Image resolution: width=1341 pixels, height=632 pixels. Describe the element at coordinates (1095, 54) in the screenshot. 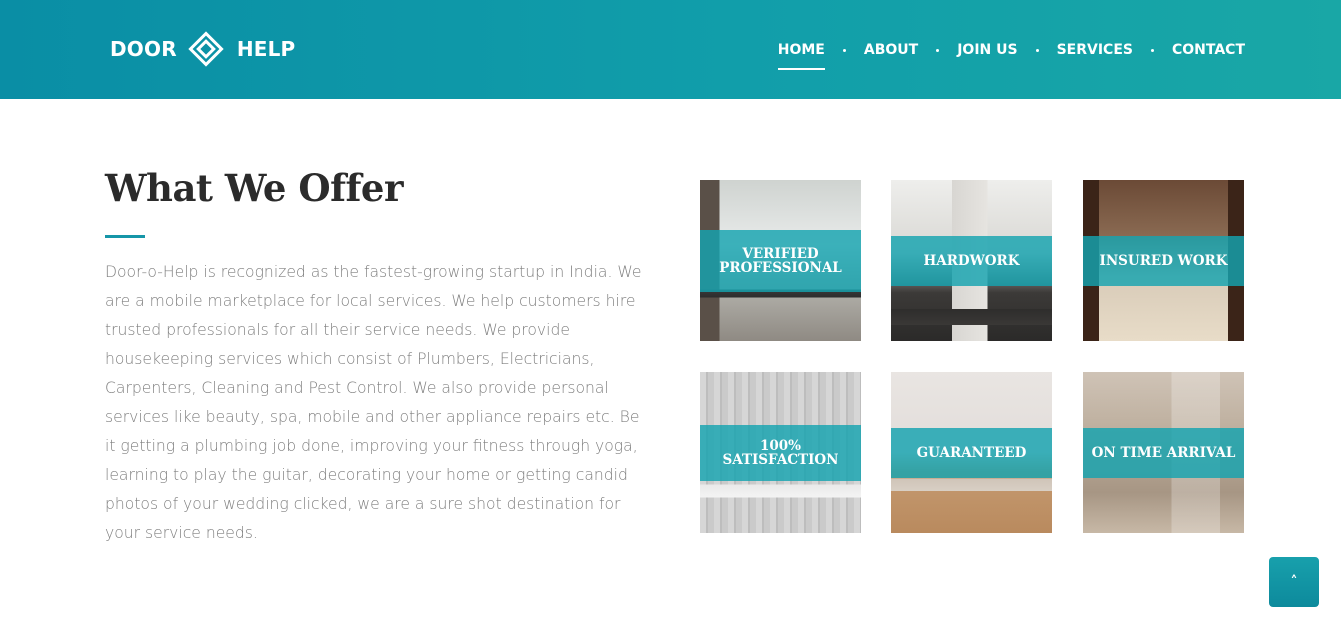

I see `nav-services: SERVICES` at that location.